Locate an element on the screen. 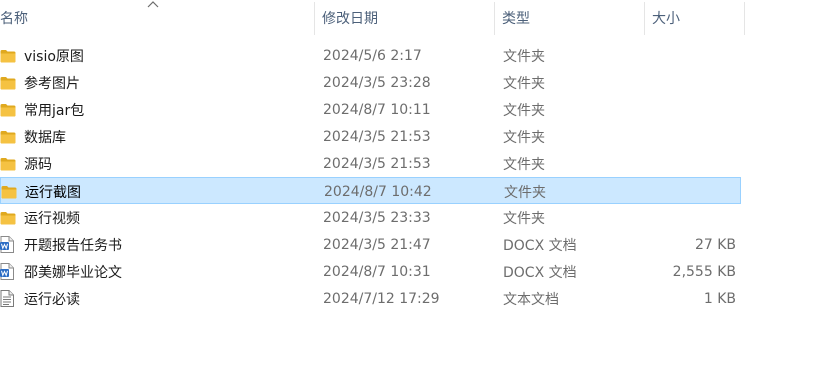 The width and height of the screenshot is (817, 383). file-size: 27 KB is located at coordinates (715, 244).